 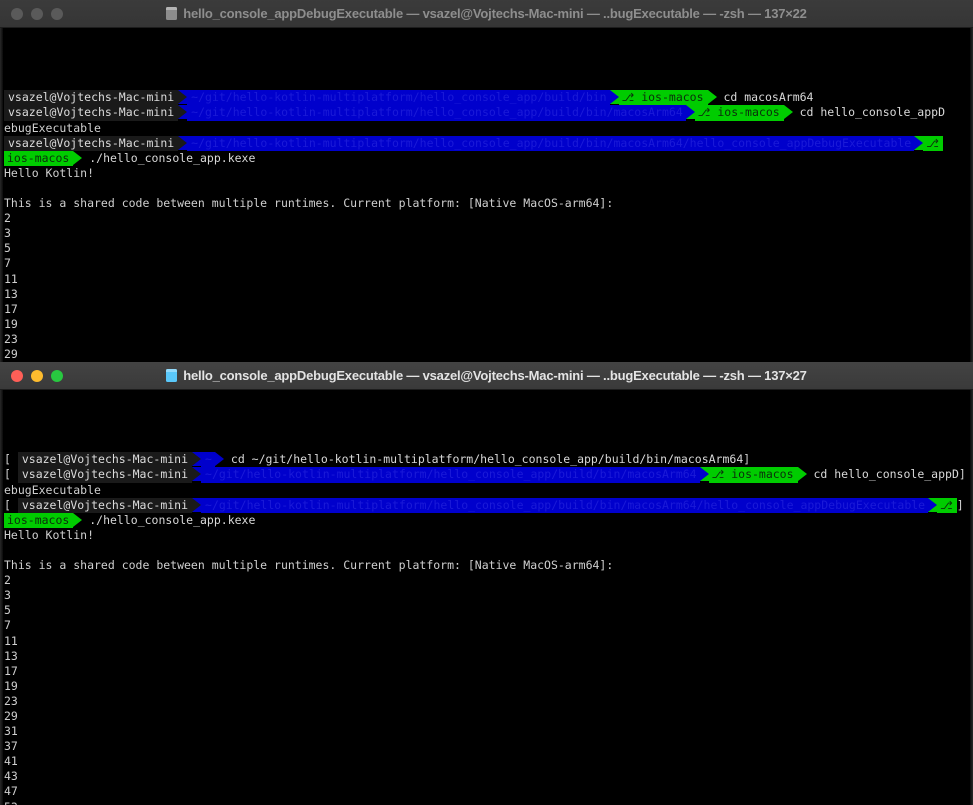 What do you see at coordinates (11, 731) in the screenshot?
I see `terminal-output-number: 31` at bounding box center [11, 731].